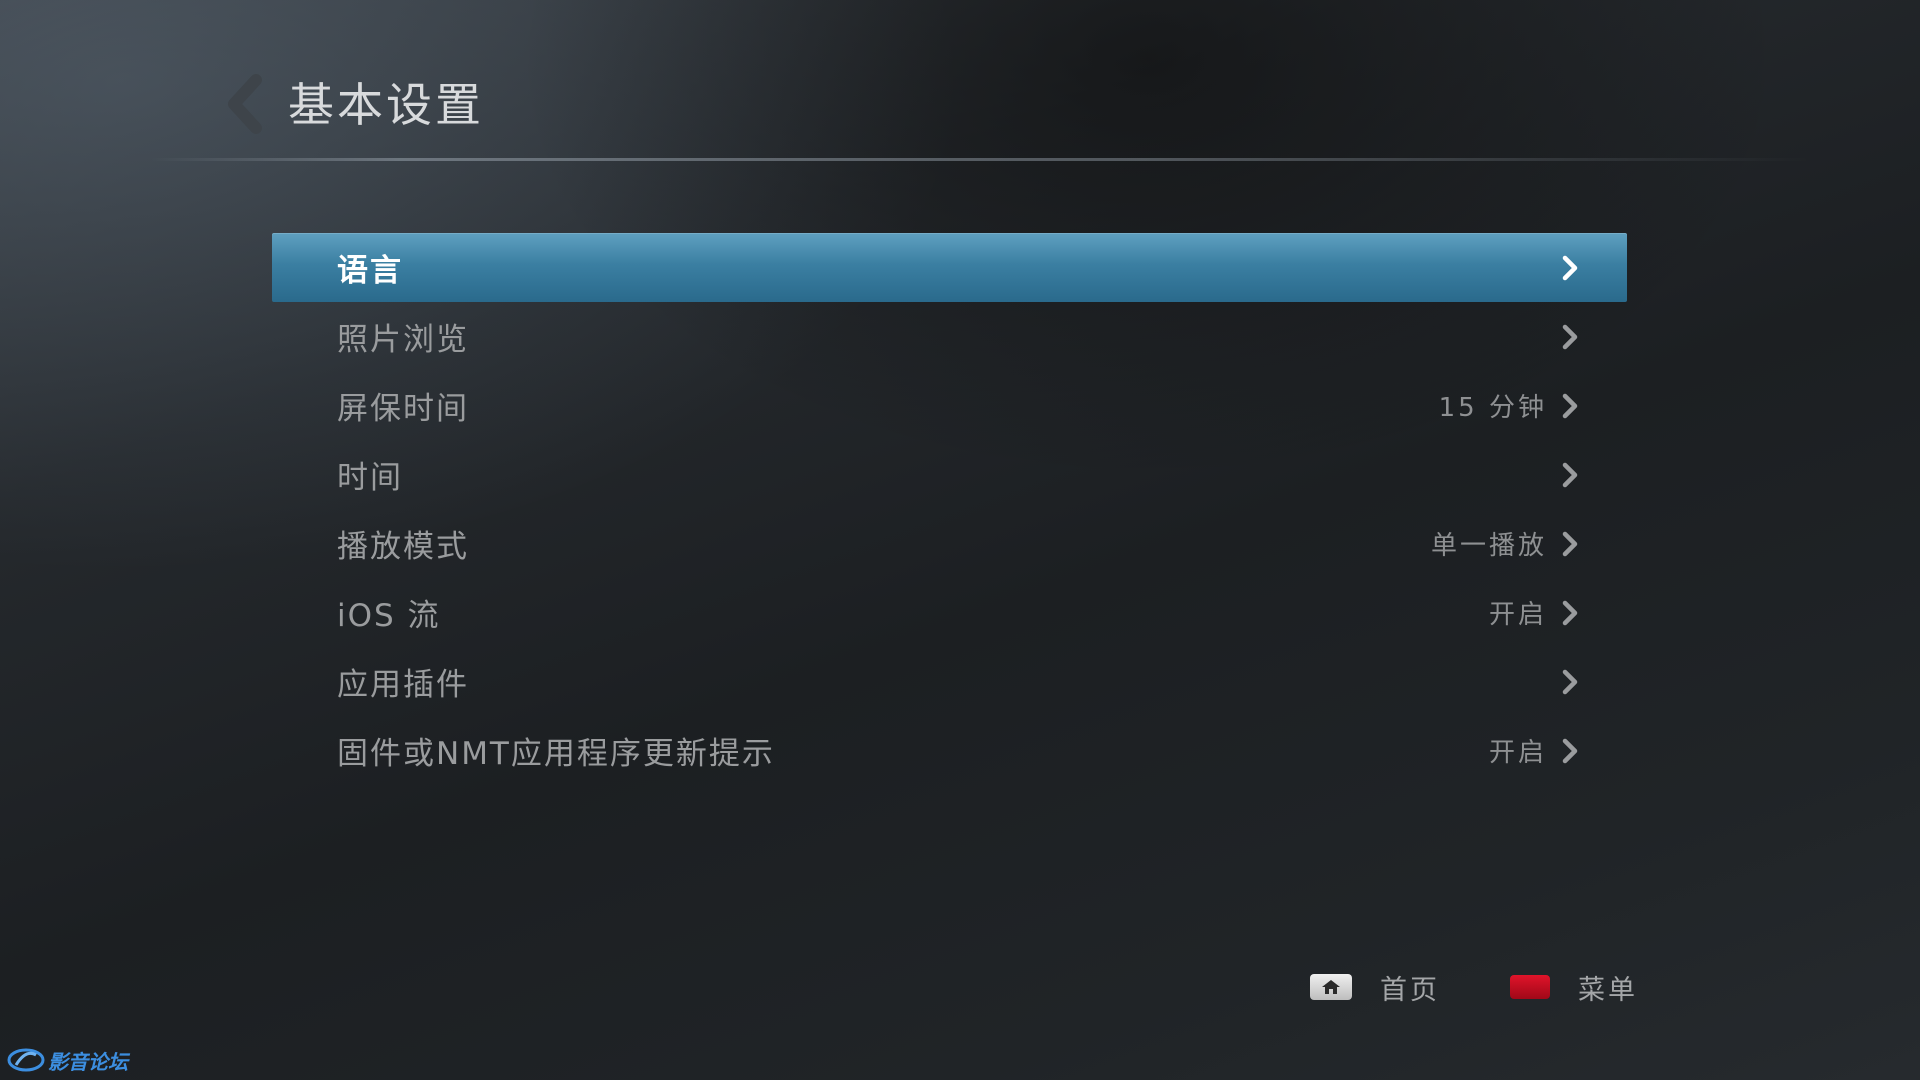 The image size is (1920, 1080). I want to click on menu-item-photo-browse: 照片浏览, so click(949, 336).